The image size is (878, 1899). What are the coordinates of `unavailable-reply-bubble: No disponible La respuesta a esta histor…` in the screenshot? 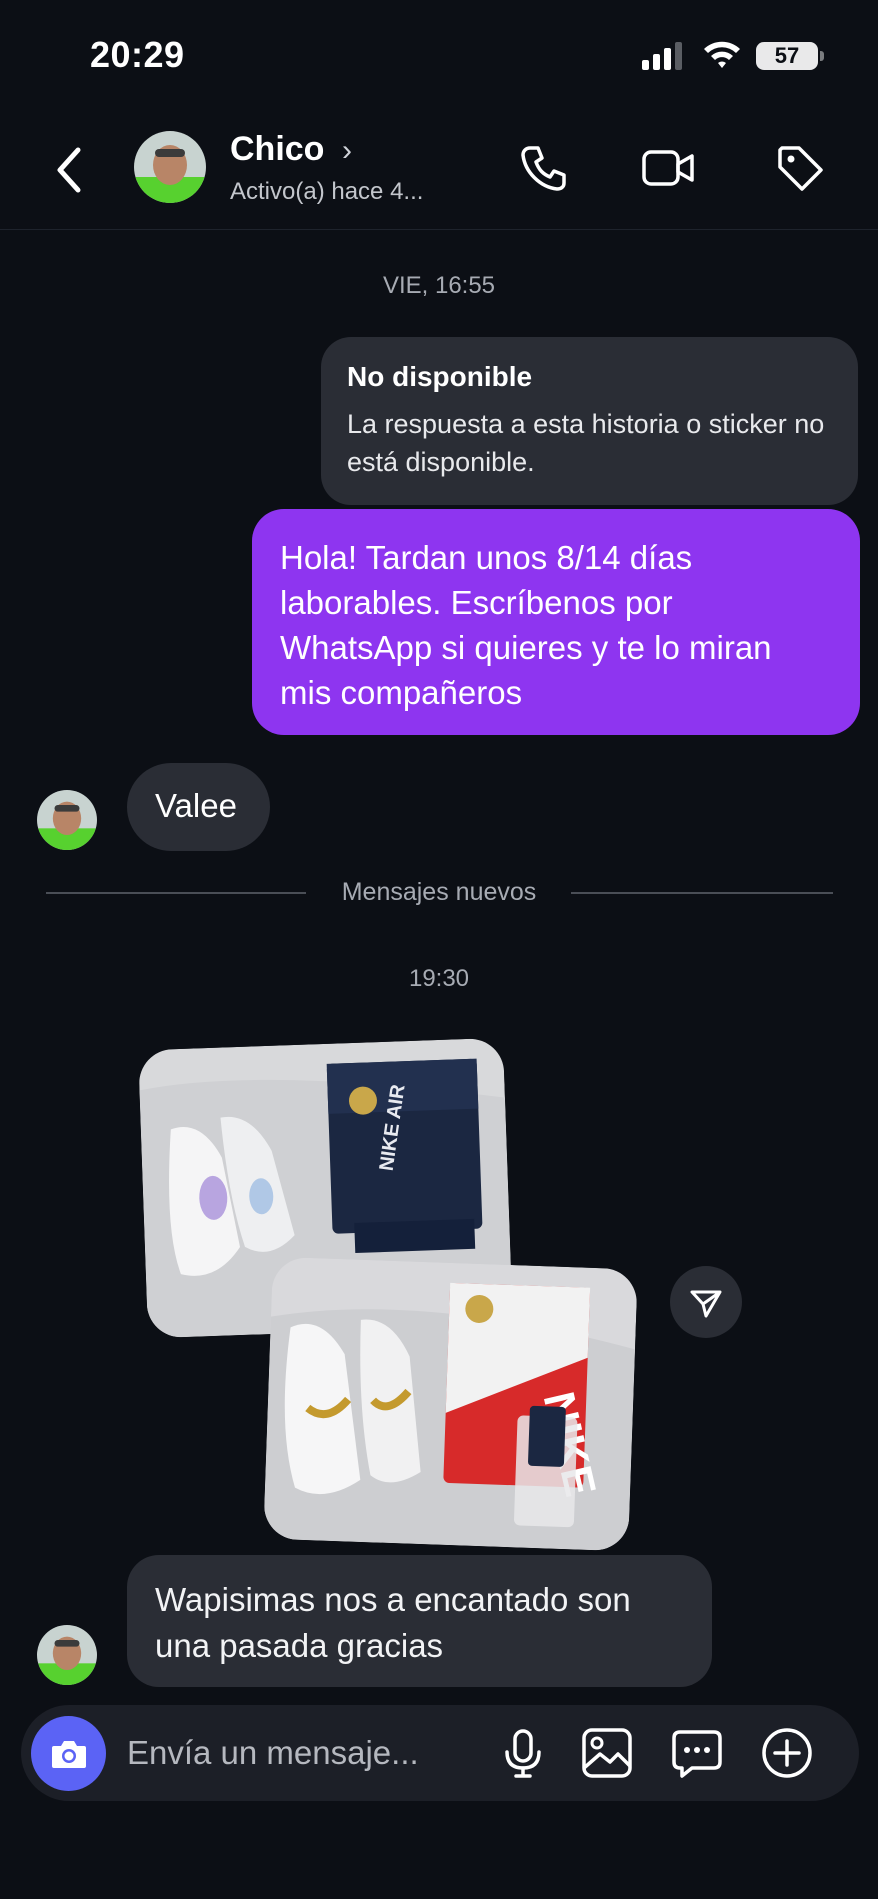 It's located at (589, 421).